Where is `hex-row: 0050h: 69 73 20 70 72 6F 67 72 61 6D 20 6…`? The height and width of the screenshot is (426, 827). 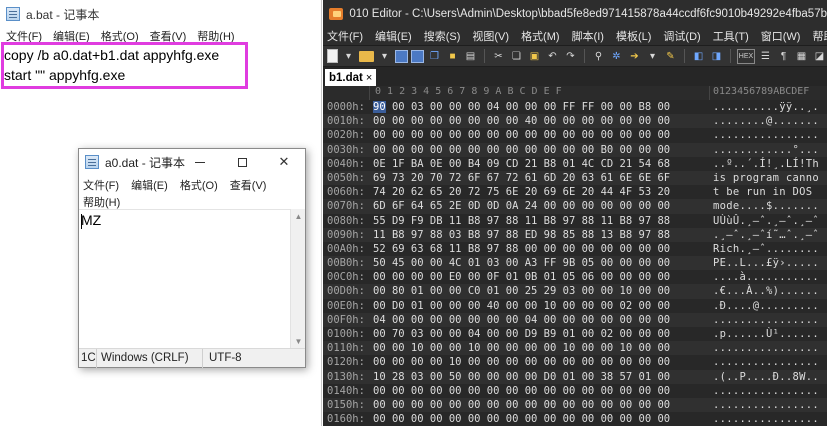
hex-row: 0050h: 69 73 20 70 72 6F 67 72 61 6D 20 6… is located at coordinates (575, 178).